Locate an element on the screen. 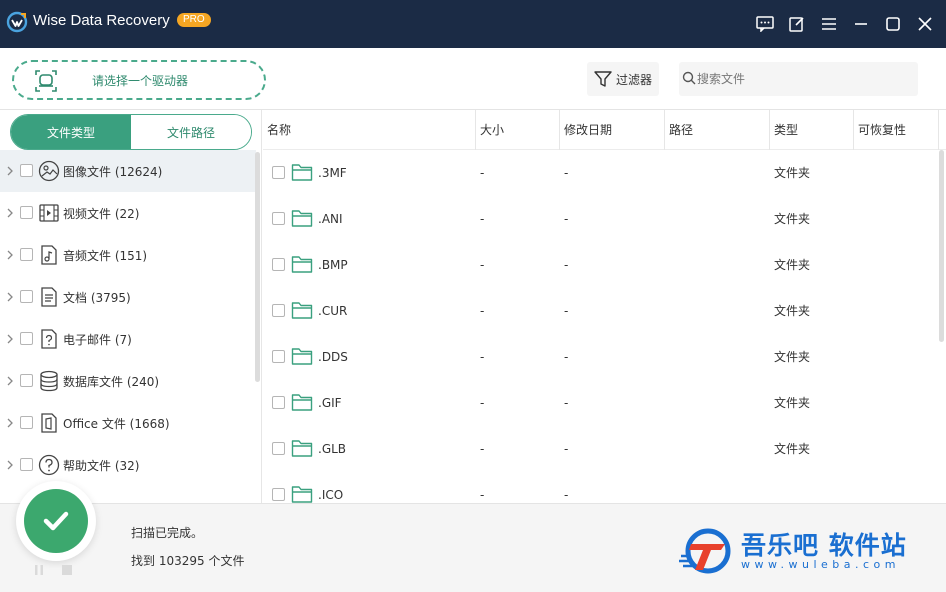 The image size is (946, 592). edit-button is located at coordinates (797, 24).